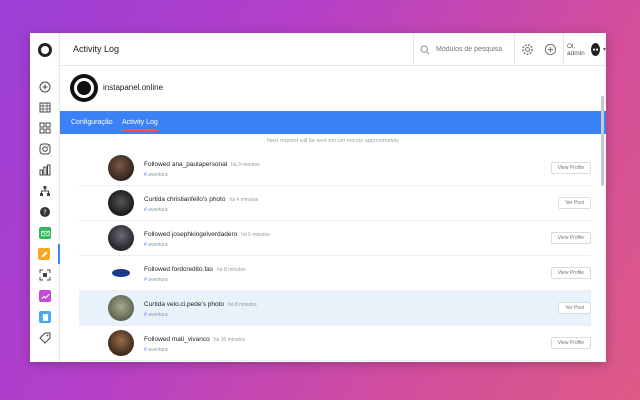  I want to click on username-link: mati_vivanco, so click(191, 339).